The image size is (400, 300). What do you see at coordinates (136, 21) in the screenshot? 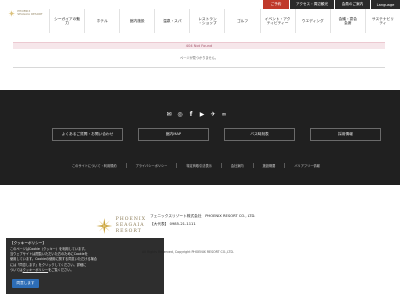
I see `nav-item-facilities: 館内施設` at bounding box center [136, 21].